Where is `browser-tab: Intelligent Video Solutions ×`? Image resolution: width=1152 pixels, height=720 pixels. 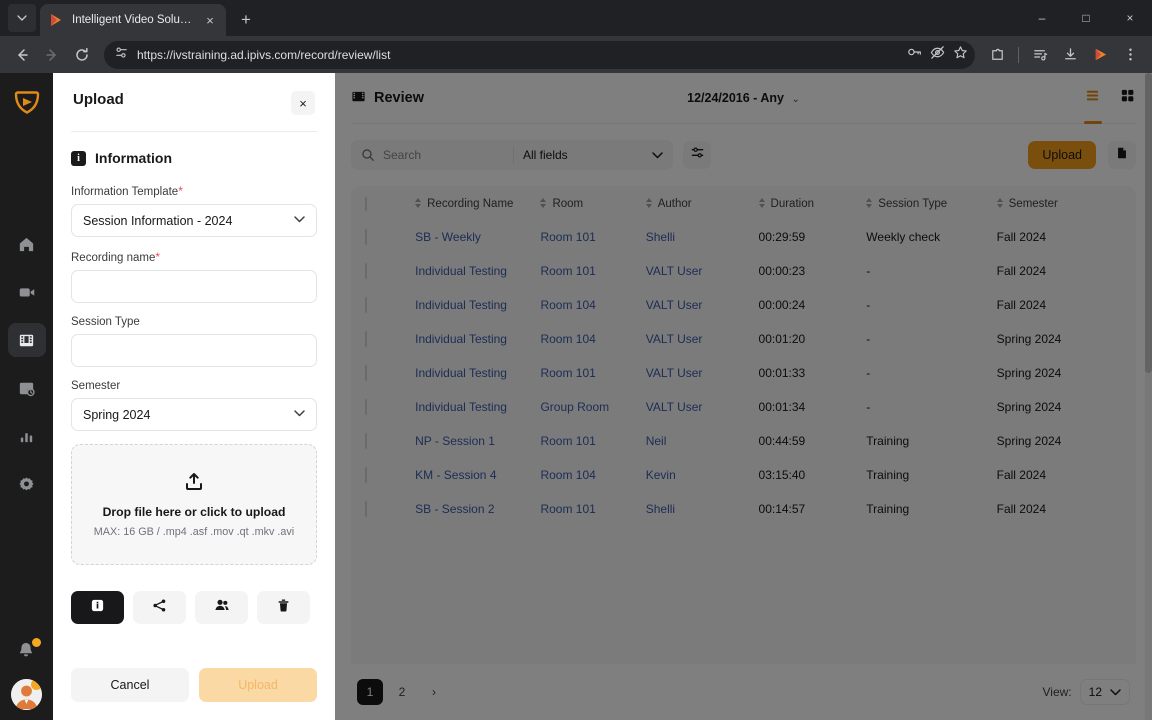
browser-tab: Intelligent Video Solutions × is located at coordinates (133, 20).